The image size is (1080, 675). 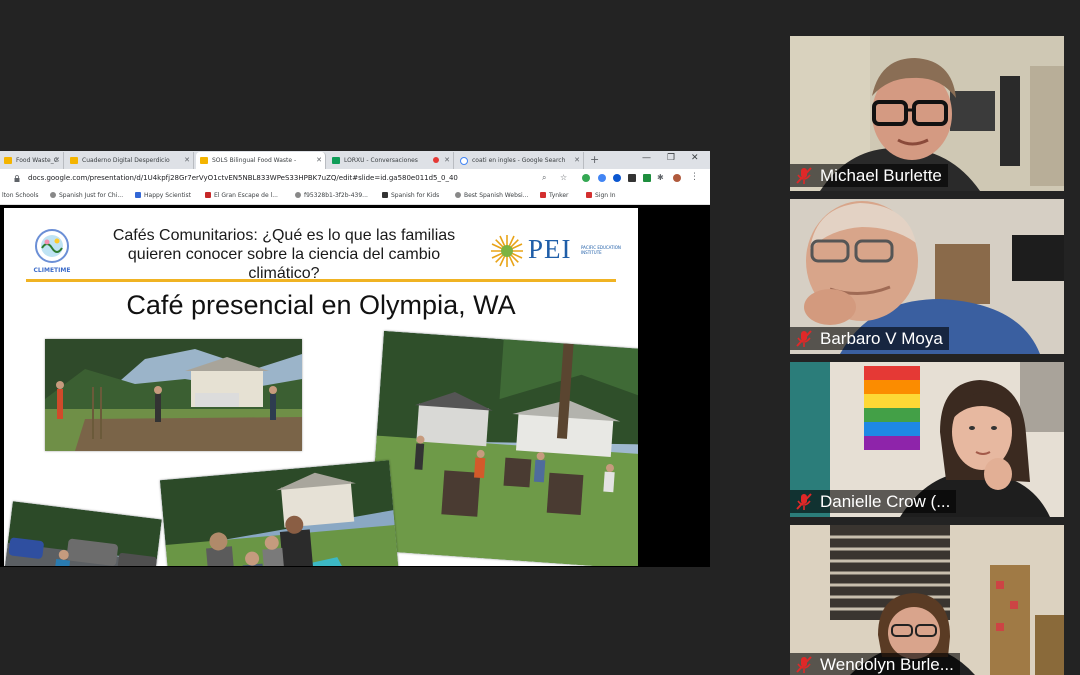 What do you see at coordinates (892, 408) in the screenshot?
I see `rainbow-flag` at bounding box center [892, 408].